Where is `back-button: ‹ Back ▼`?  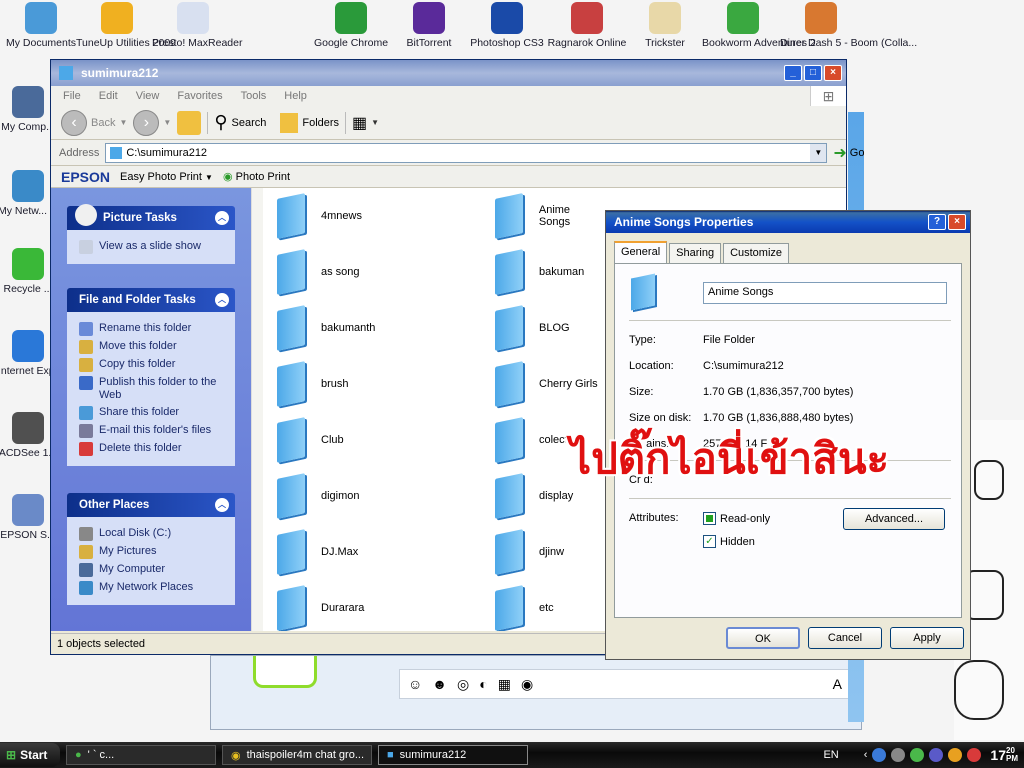
back-button: ‹ Back ▼ is located at coordinates (94, 122).